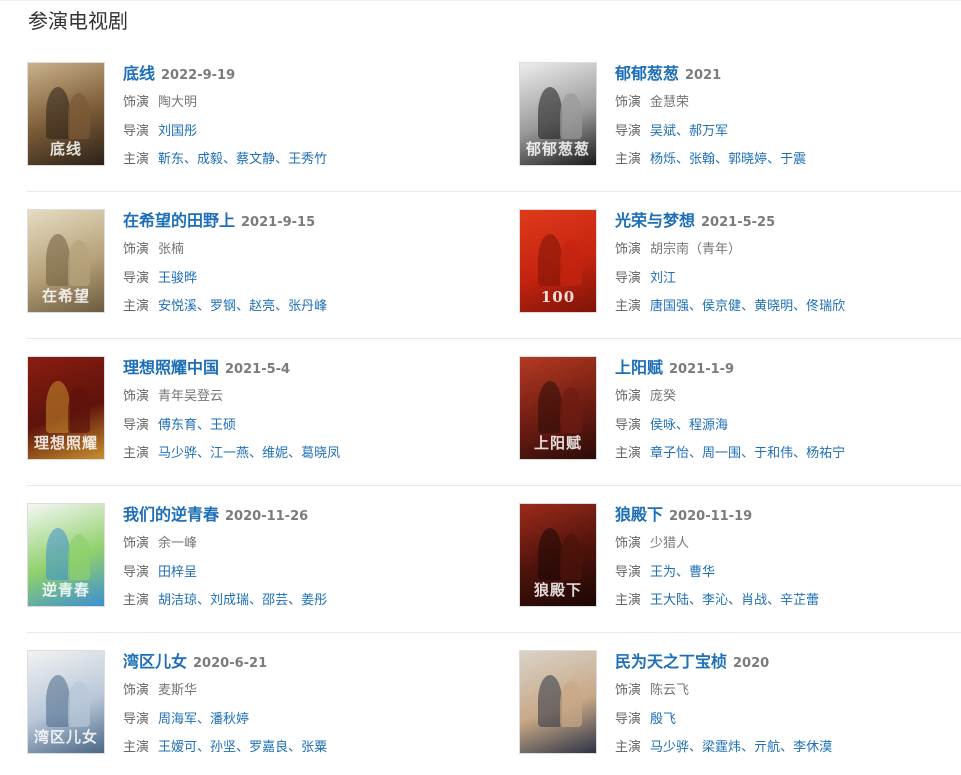 This screenshot has width=961, height=775. What do you see at coordinates (639, 514) in the screenshot?
I see `work-title-link: 狼殿下` at bounding box center [639, 514].